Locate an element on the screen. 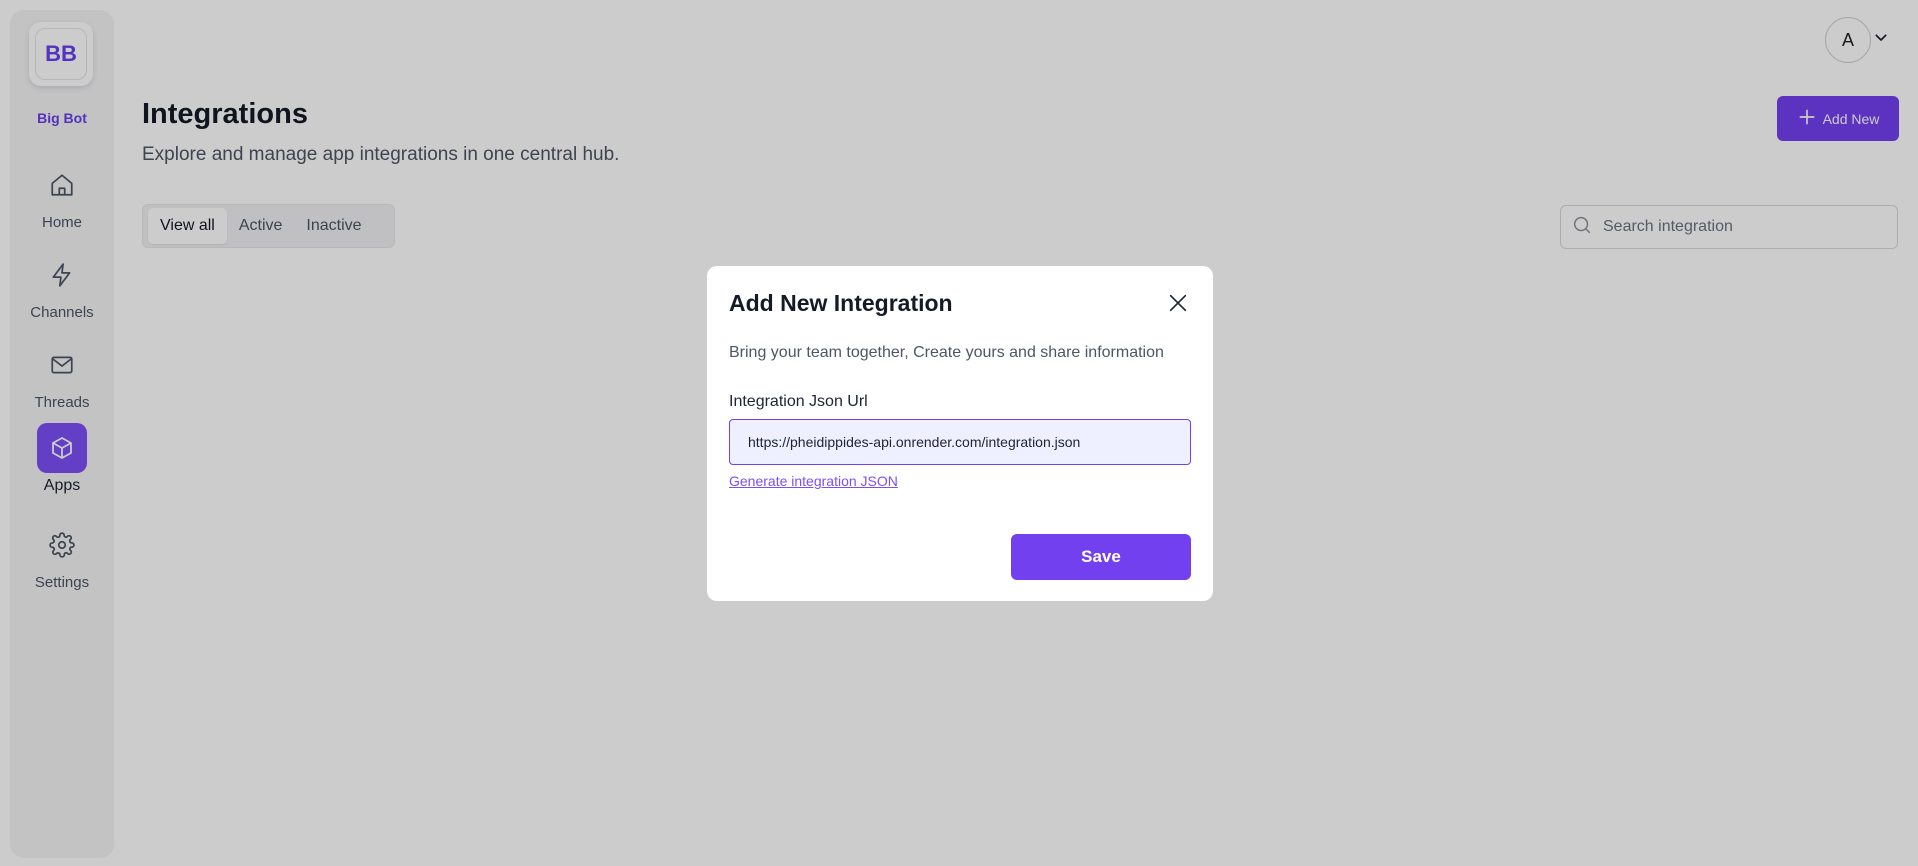  close-button is located at coordinates (1178, 303).